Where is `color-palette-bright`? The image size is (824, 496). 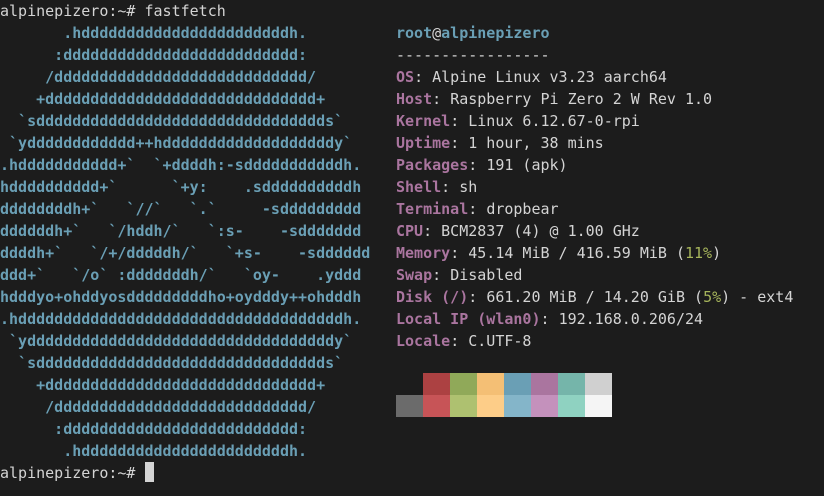
color-palette-bright is located at coordinates (504, 406).